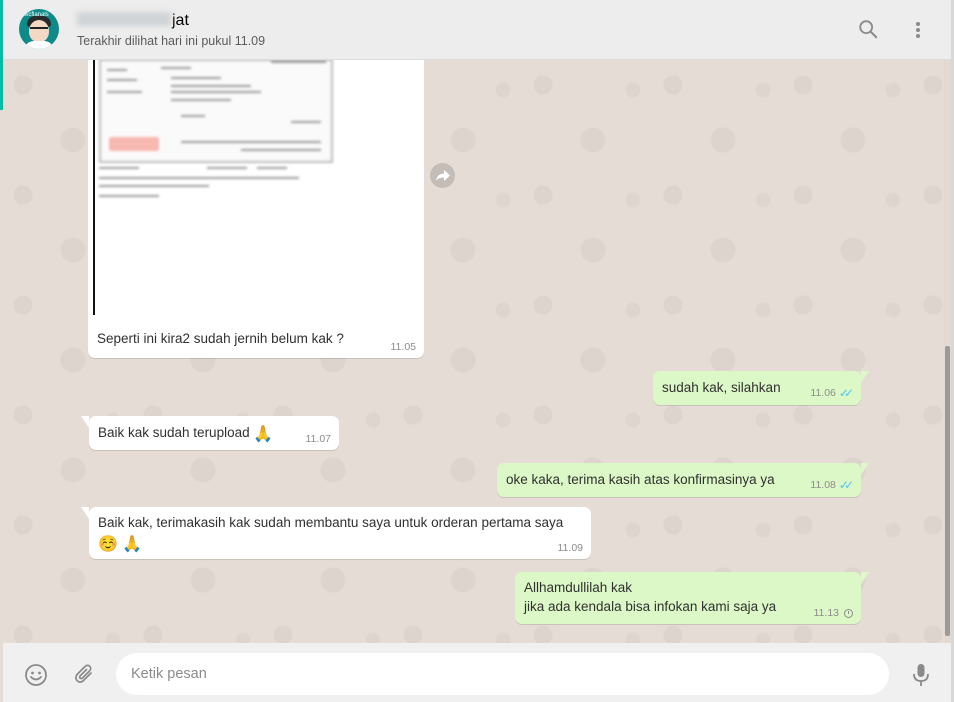 The height and width of the screenshot is (702, 954). What do you see at coordinates (39, 29) in the screenshot?
I see `avatar: wcflanals` at bounding box center [39, 29].